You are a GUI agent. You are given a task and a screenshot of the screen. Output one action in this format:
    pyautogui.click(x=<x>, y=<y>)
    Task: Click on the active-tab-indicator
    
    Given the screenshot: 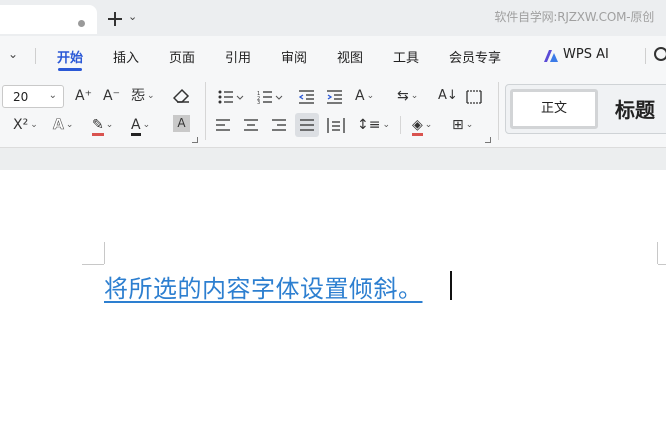 What is the action you would take?
    pyautogui.click(x=70, y=69)
    